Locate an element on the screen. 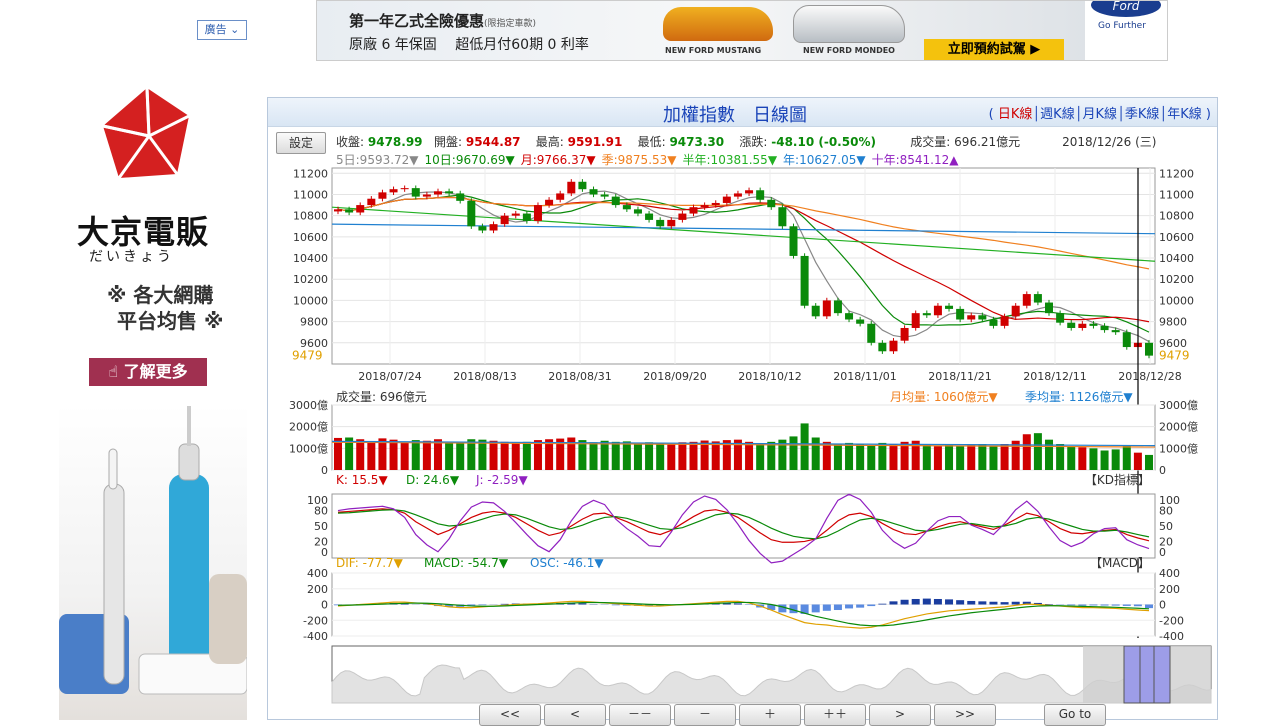 The image size is (1280, 726). ad-label: 廣告 ⌄ is located at coordinates (222, 30).